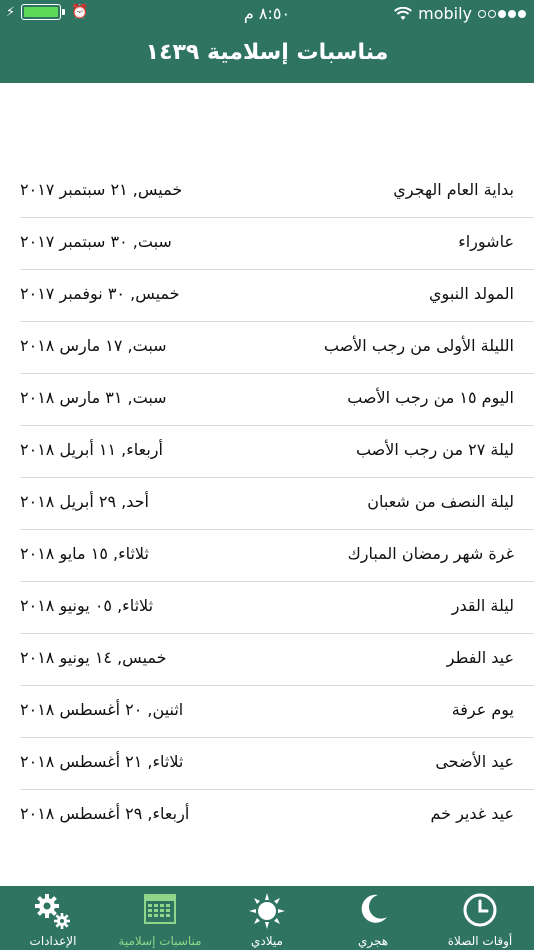  Describe the element at coordinates (267, 911) in the screenshot. I see `sun-icon` at that location.